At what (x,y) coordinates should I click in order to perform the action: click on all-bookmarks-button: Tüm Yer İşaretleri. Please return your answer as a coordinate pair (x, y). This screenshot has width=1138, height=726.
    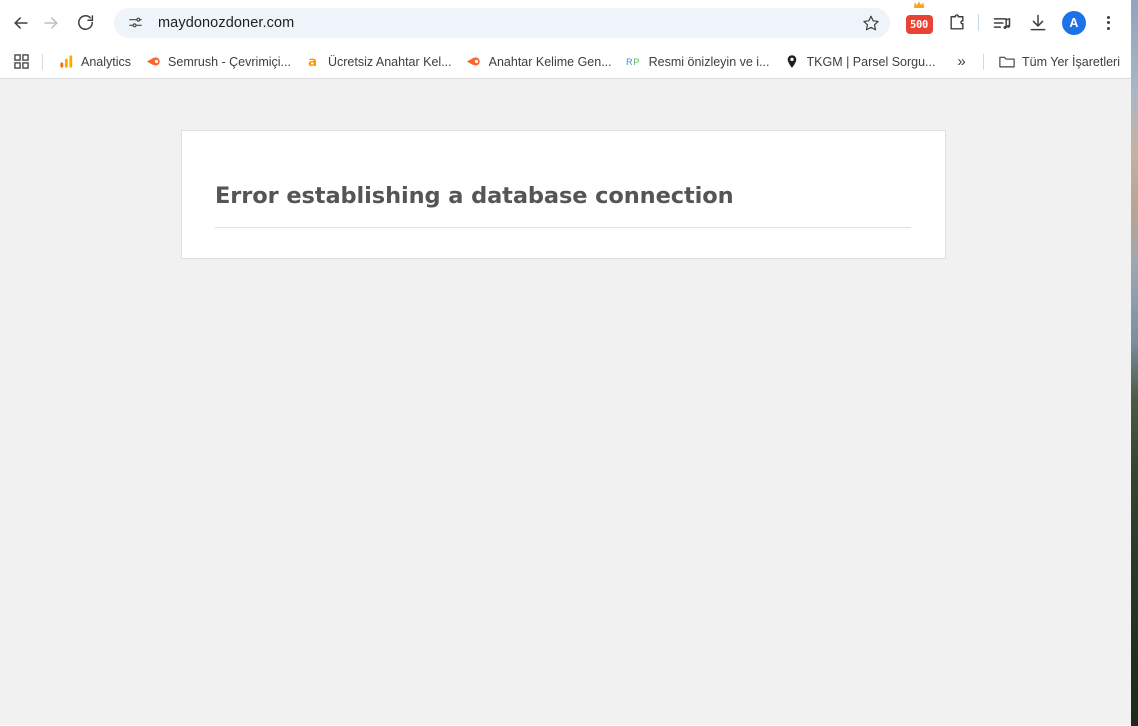
    Looking at the image, I should click on (1059, 62).